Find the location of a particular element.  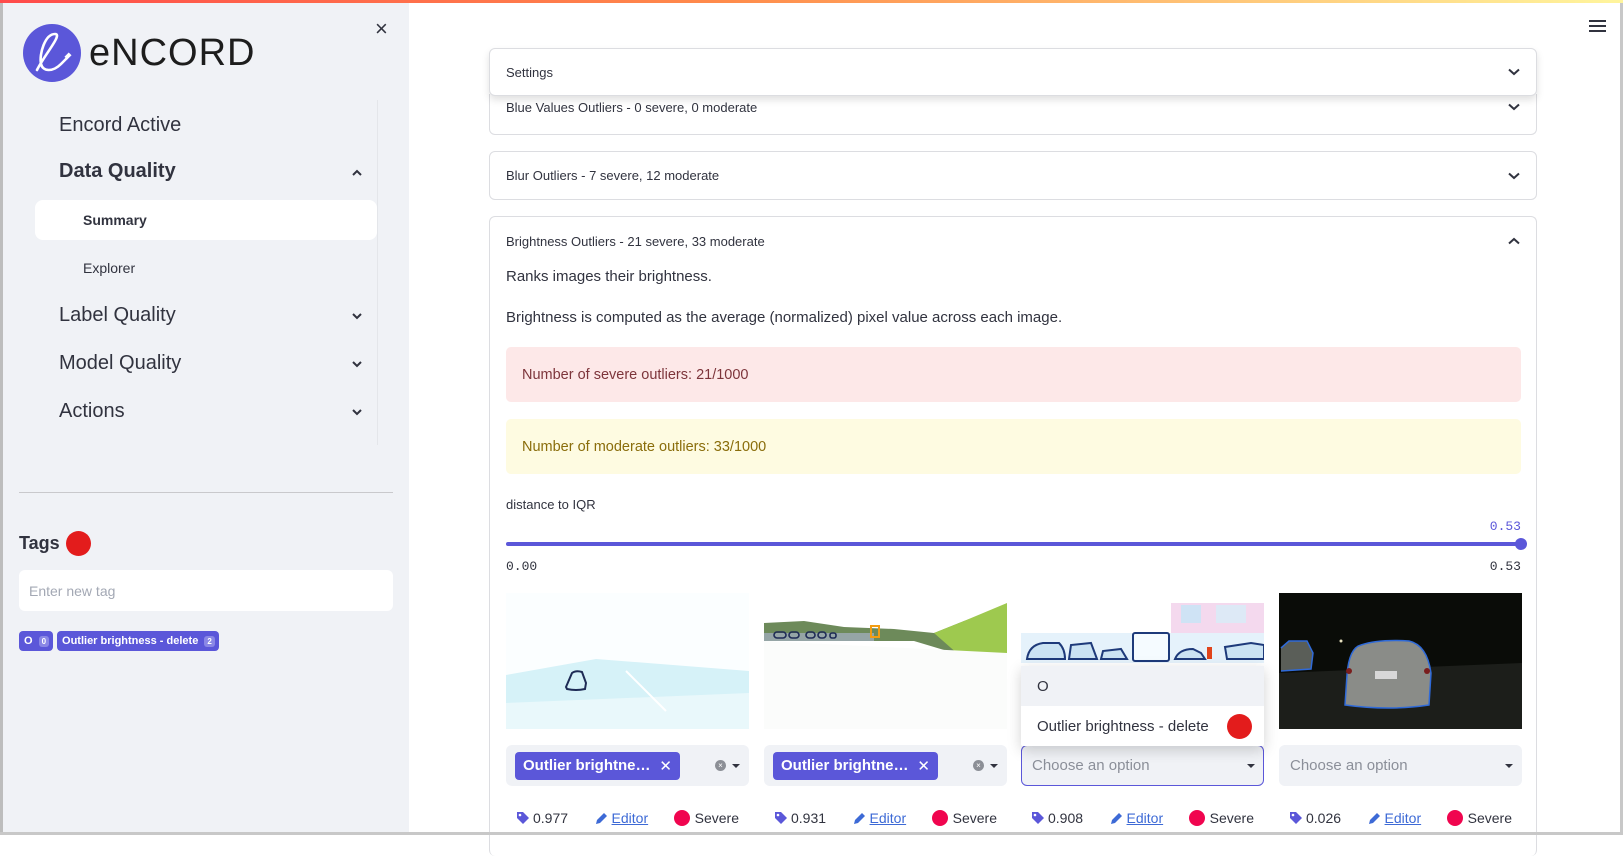

accordion-header: Blur Outliers - 7 severe, 12 moderate is located at coordinates (1013, 175).